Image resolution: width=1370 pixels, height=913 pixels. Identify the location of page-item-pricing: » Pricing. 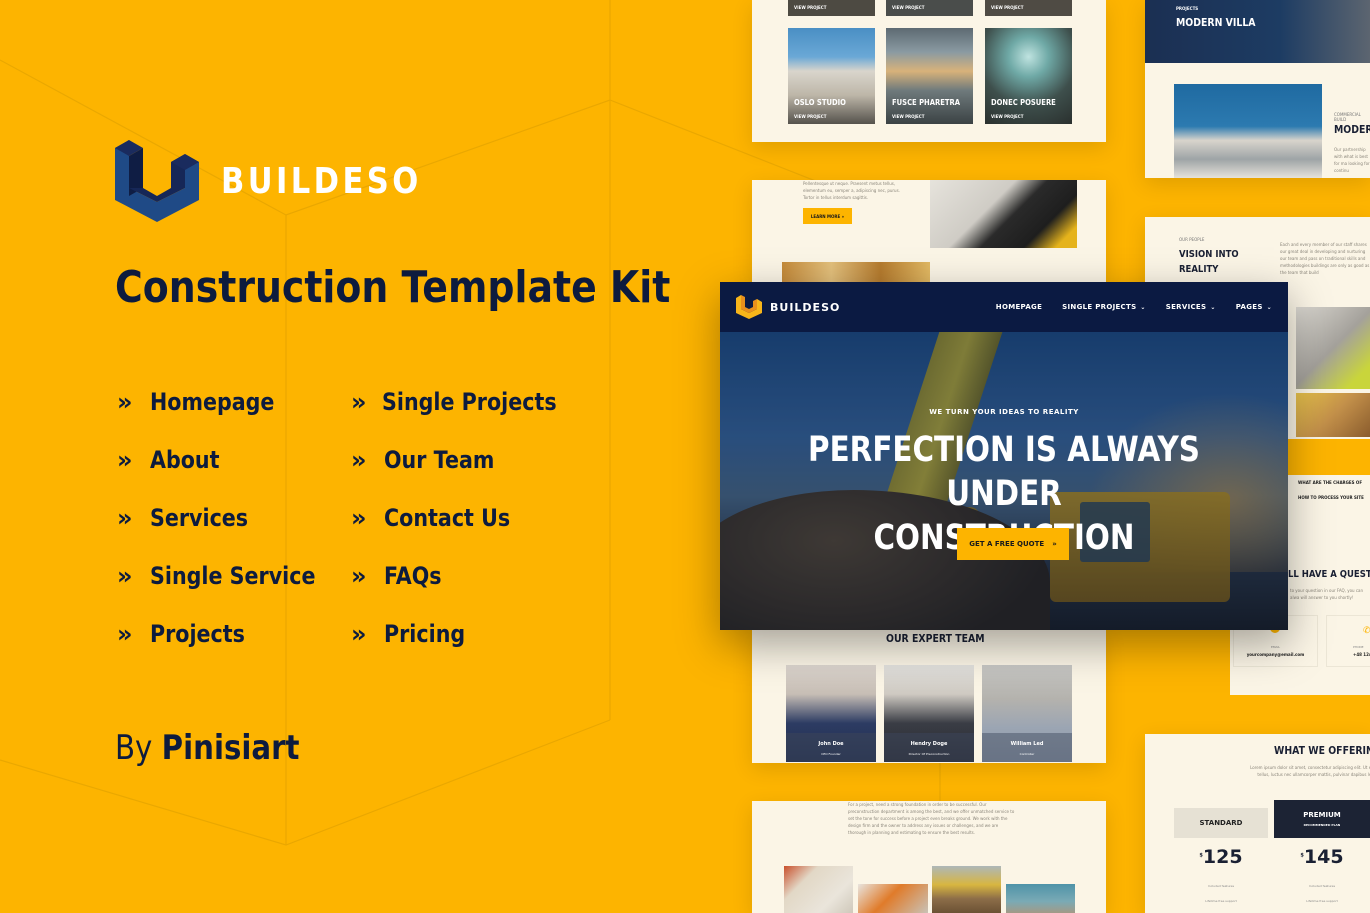
(468, 633).